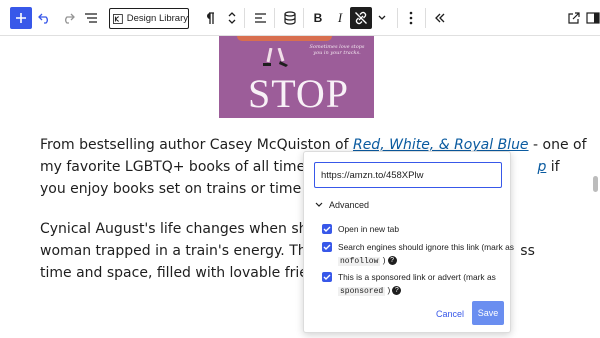  I want to click on text-span: - one of, so click(557, 145).